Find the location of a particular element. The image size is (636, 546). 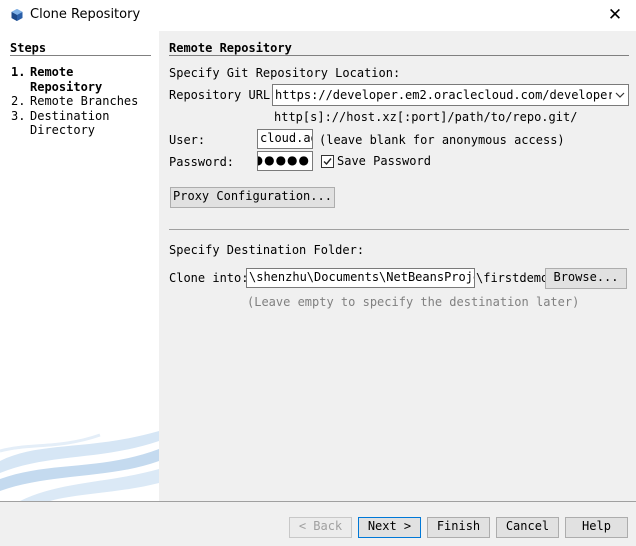

step-number: 2. is located at coordinates (18, 101).